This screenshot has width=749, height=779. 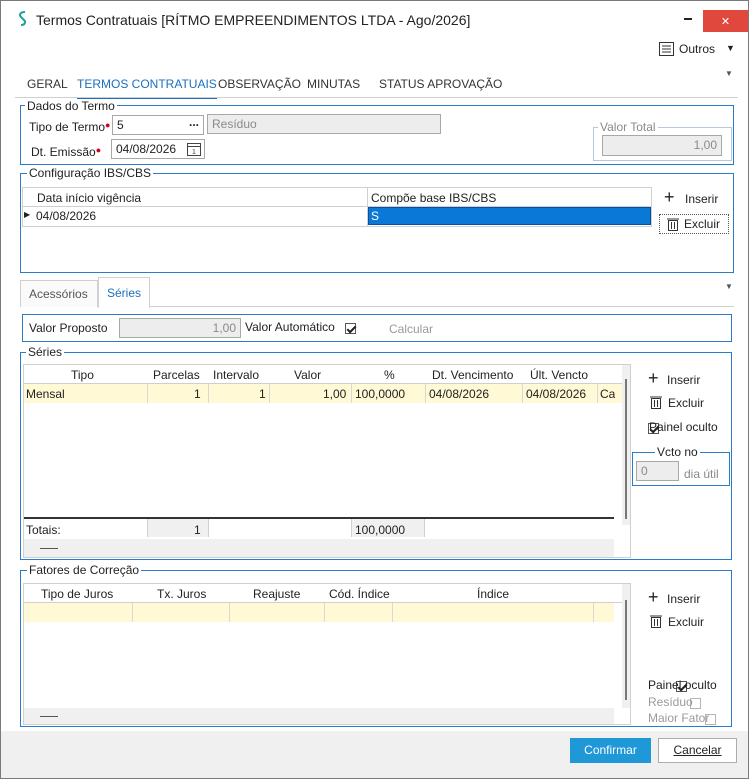 I want to click on app-logo-icon, so click(x=22, y=18).